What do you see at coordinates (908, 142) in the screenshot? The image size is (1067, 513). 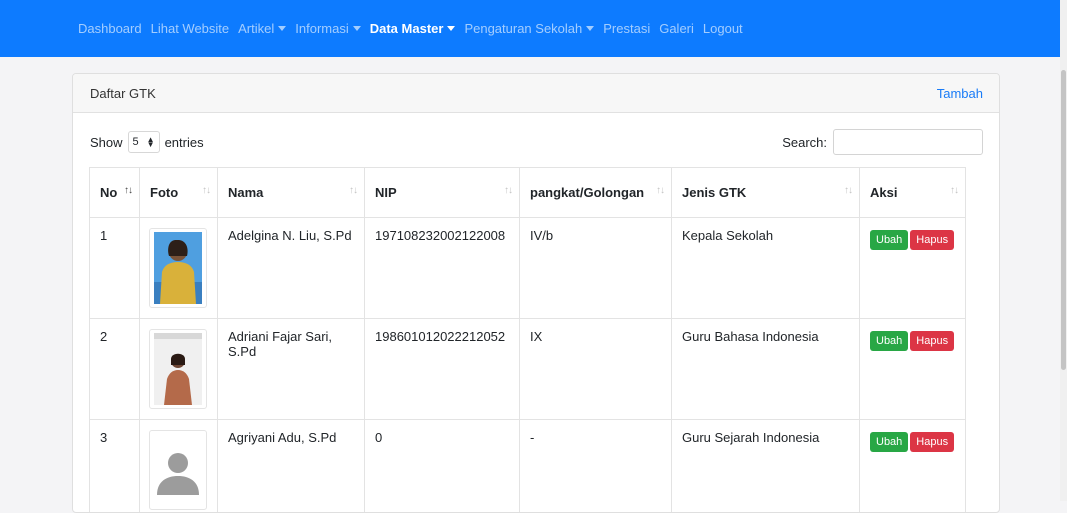 I see `search-input` at bounding box center [908, 142].